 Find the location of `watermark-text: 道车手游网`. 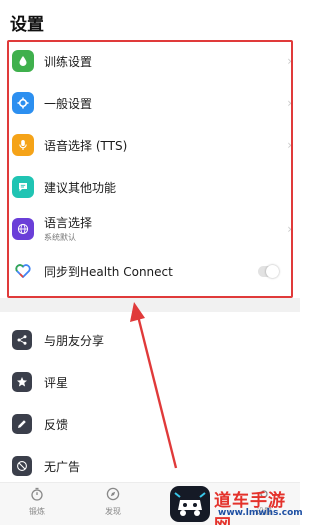

watermark-text: 道车手游网 is located at coordinates (250, 508).